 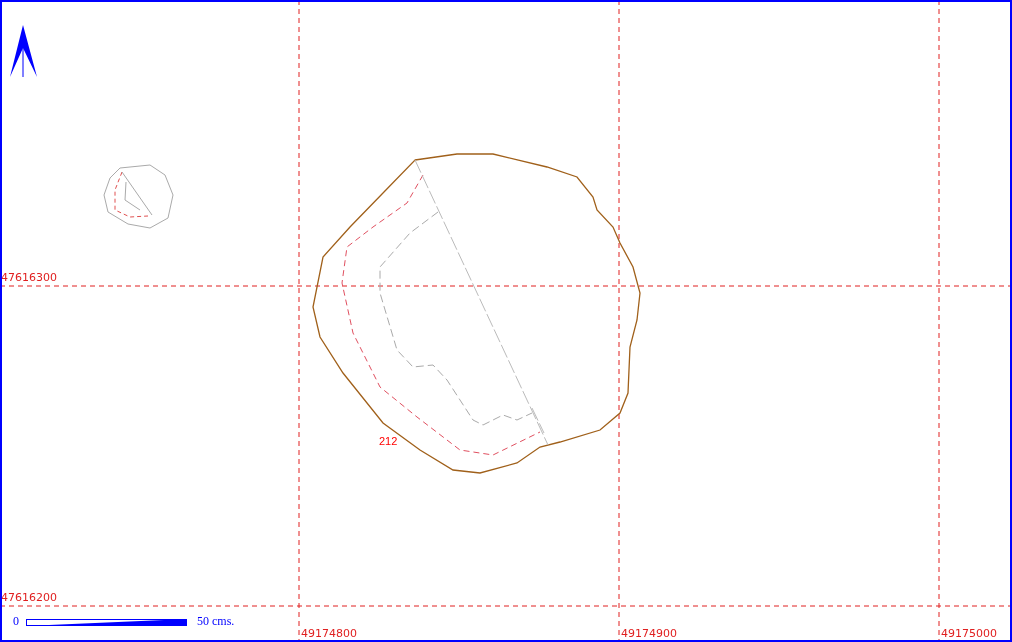 What do you see at coordinates (29, 597) in the screenshot?
I see `grid-coordinate-label: 47616200` at bounding box center [29, 597].